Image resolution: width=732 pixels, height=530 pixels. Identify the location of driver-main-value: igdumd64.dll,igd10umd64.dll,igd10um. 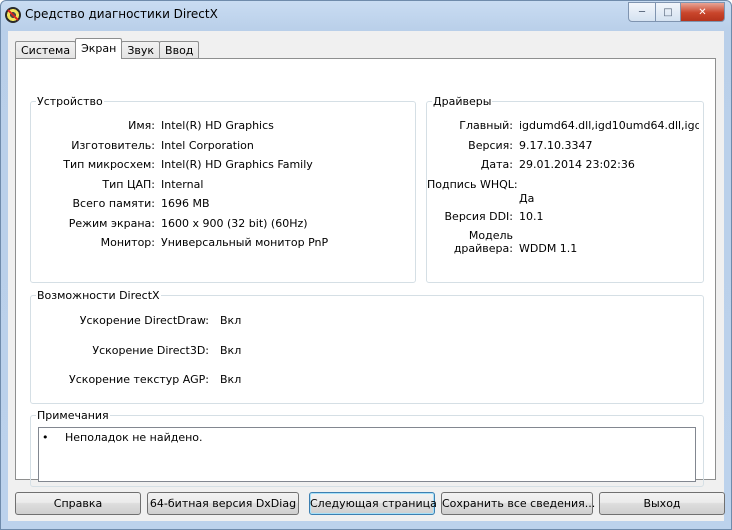
(609, 125).